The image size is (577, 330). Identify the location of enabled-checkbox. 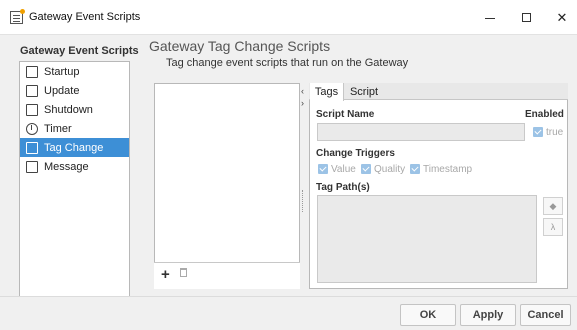
(538, 132).